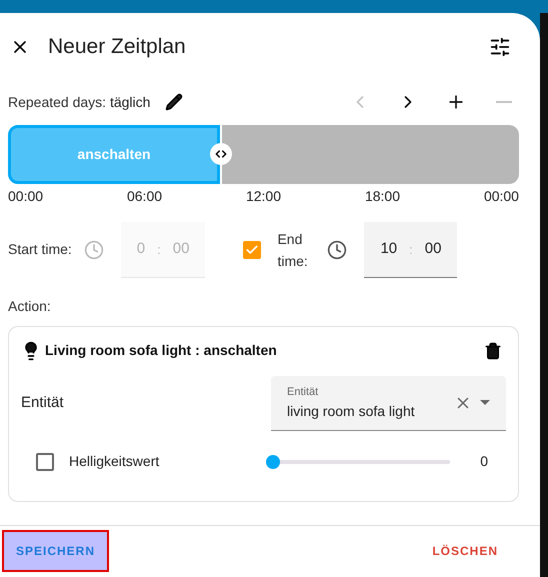 The height and width of the screenshot is (577, 548). I want to click on start-time-label: Start time:, so click(40, 250).